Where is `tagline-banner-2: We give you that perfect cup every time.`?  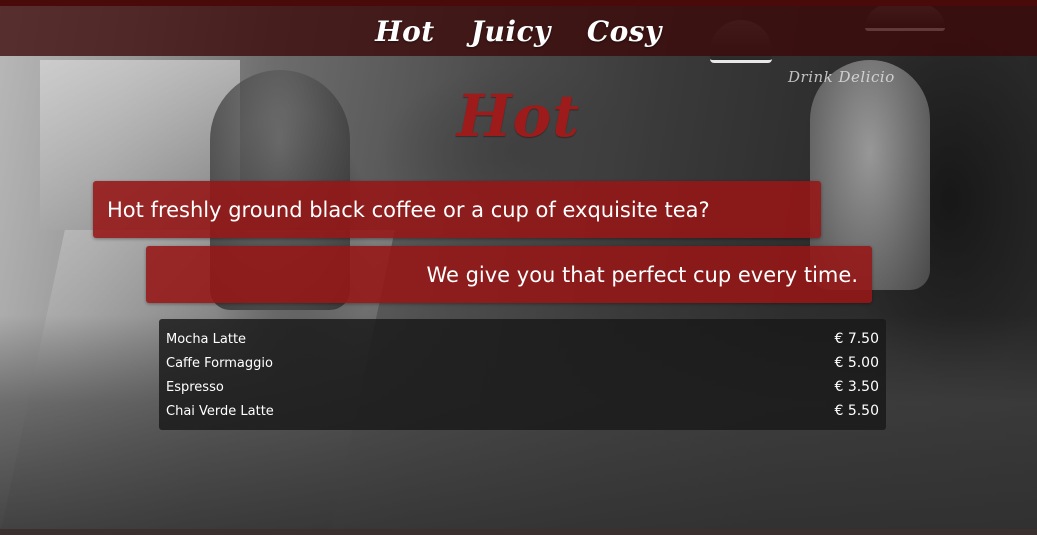
tagline-banner-2: We give you that perfect cup every time. is located at coordinates (509, 274).